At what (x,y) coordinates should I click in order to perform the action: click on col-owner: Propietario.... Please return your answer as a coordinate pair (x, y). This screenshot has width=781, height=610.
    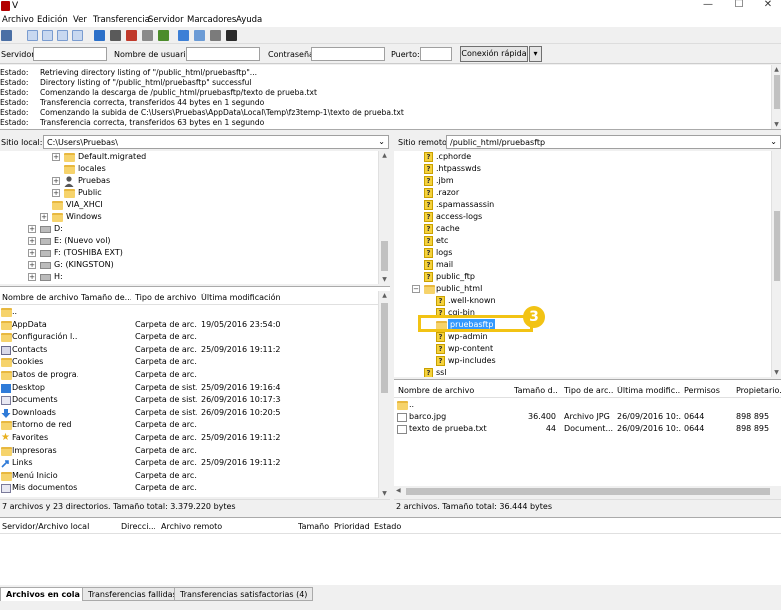
    Looking at the image, I should click on (758, 390).